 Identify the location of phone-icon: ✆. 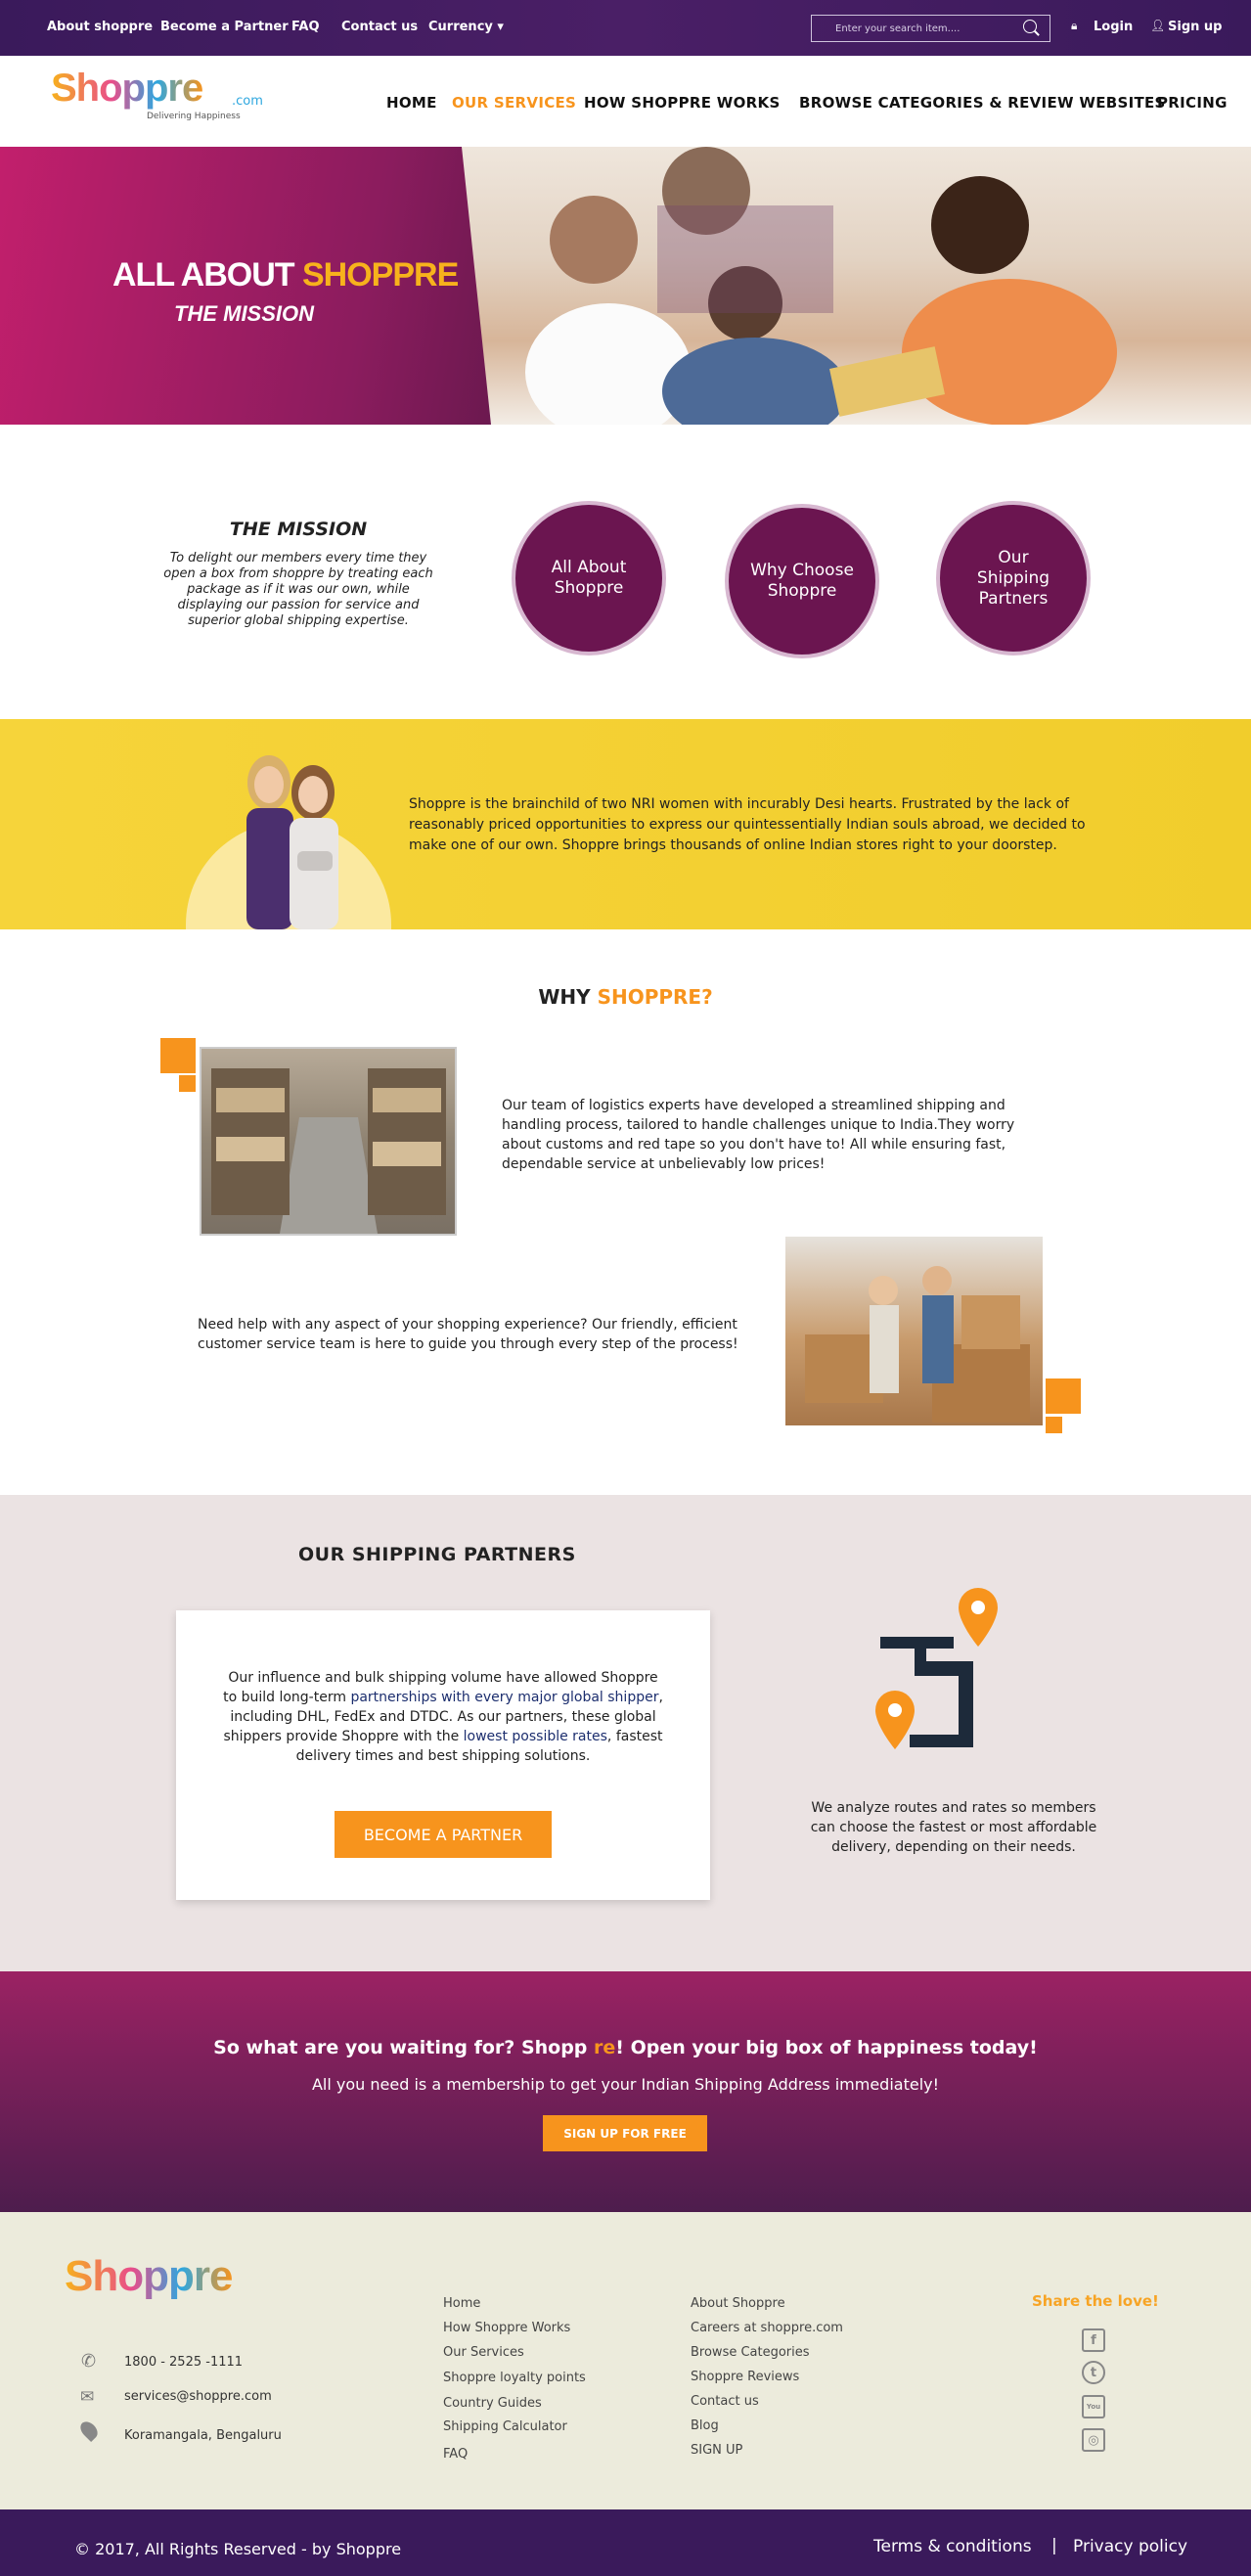
(89, 2361).